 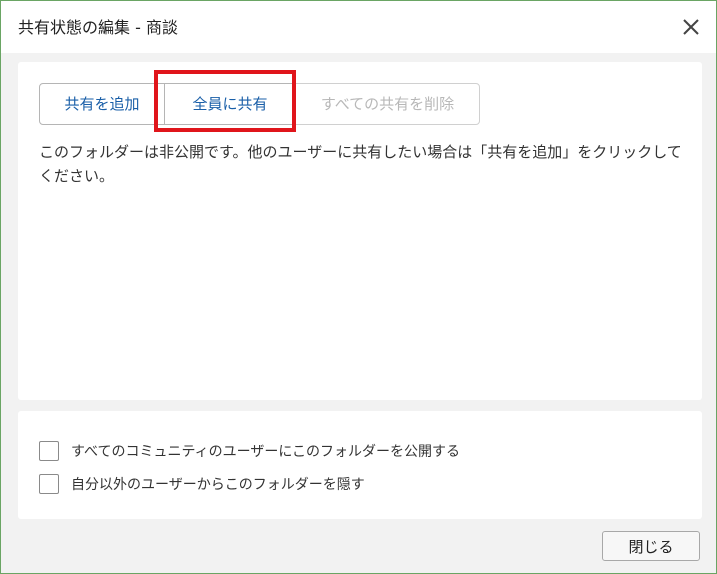 I want to click on share-all-button: 全員に共有, so click(x=230, y=104).